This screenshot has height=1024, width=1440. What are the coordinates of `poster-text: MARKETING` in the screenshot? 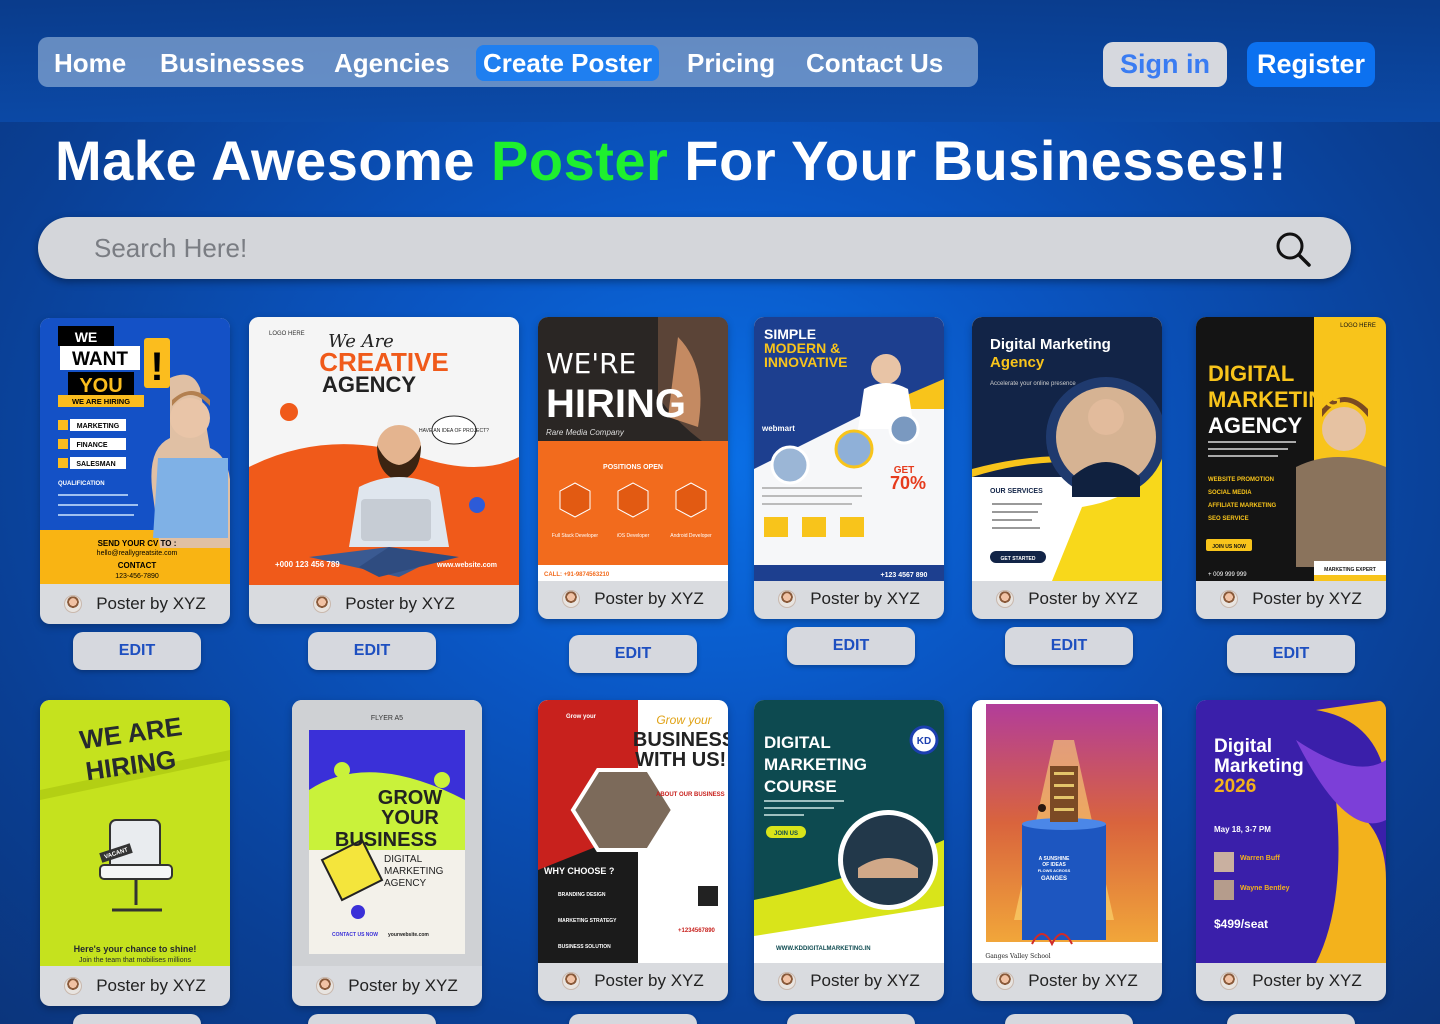 It's located at (815, 764).